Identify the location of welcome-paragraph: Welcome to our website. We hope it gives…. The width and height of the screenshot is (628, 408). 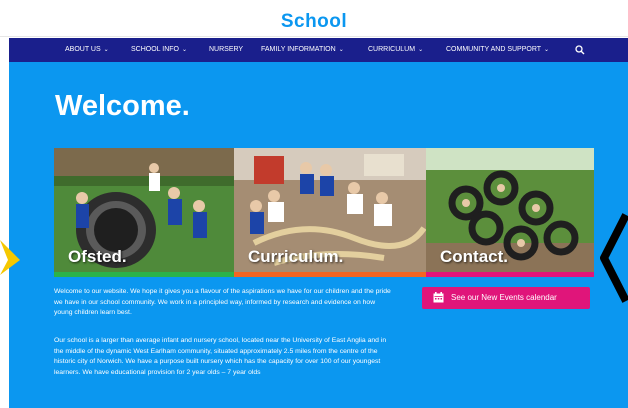
(222, 302).